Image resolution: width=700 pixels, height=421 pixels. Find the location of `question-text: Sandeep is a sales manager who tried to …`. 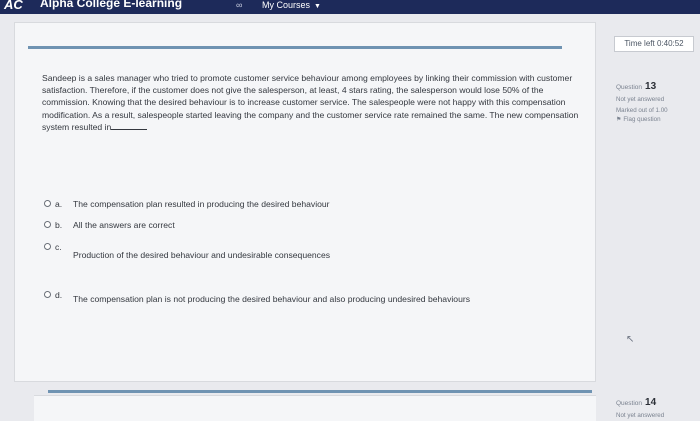

question-text: Sandeep is a sales manager who tried to … is located at coordinates (311, 102).